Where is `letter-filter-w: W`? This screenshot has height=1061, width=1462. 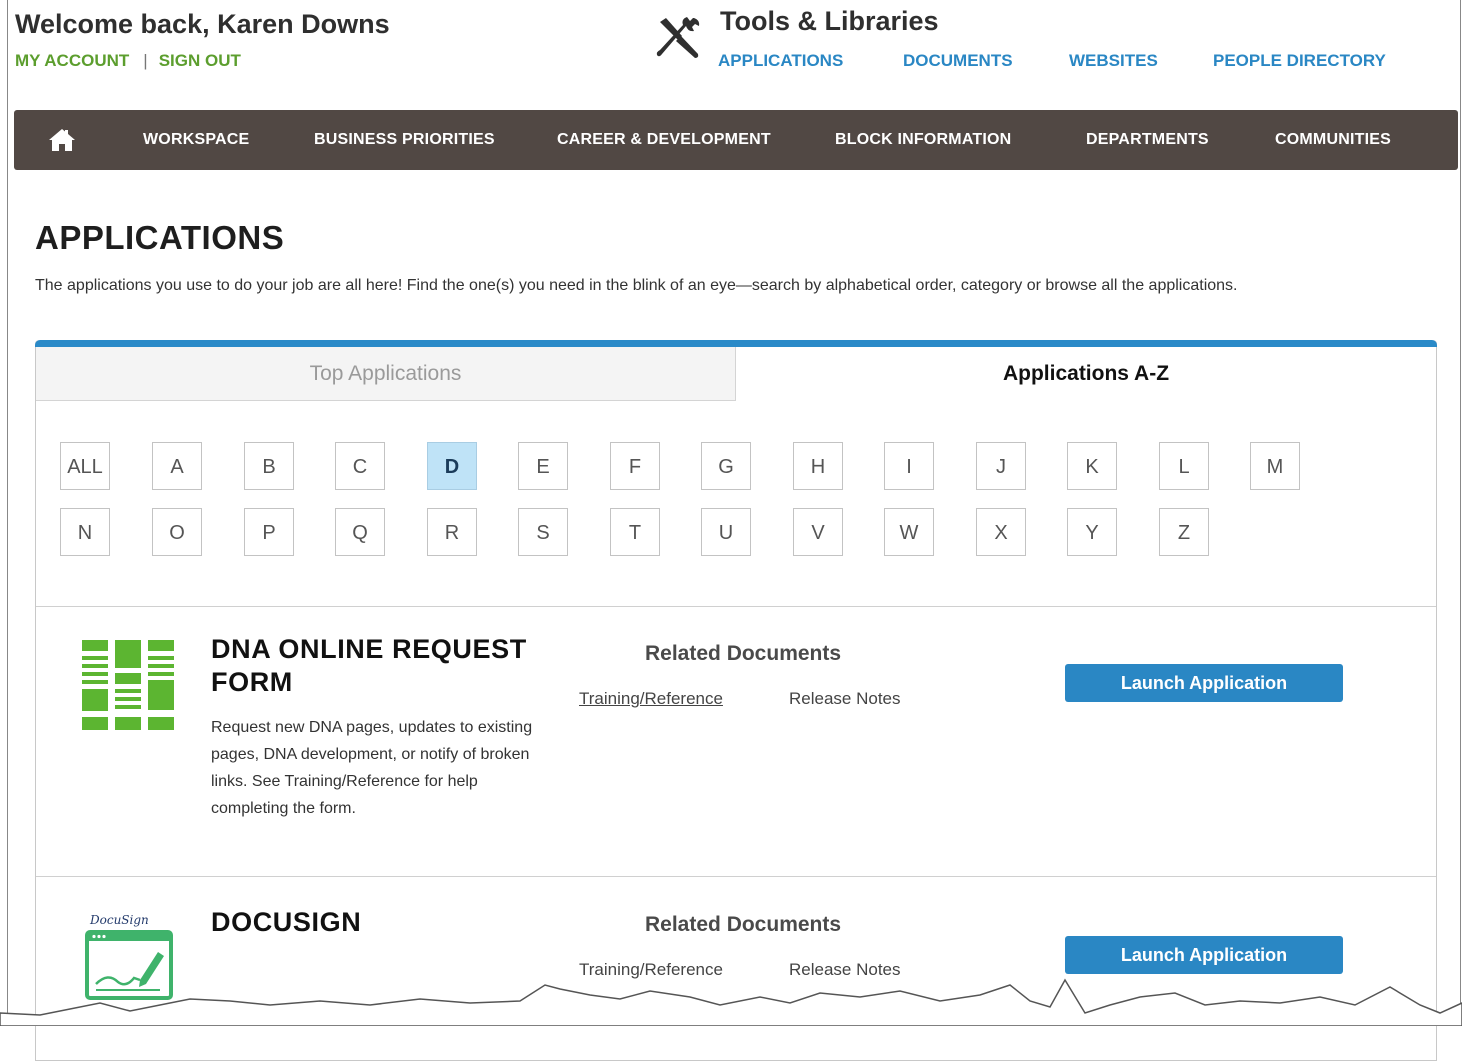 letter-filter-w: W is located at coordinates (909, 532).